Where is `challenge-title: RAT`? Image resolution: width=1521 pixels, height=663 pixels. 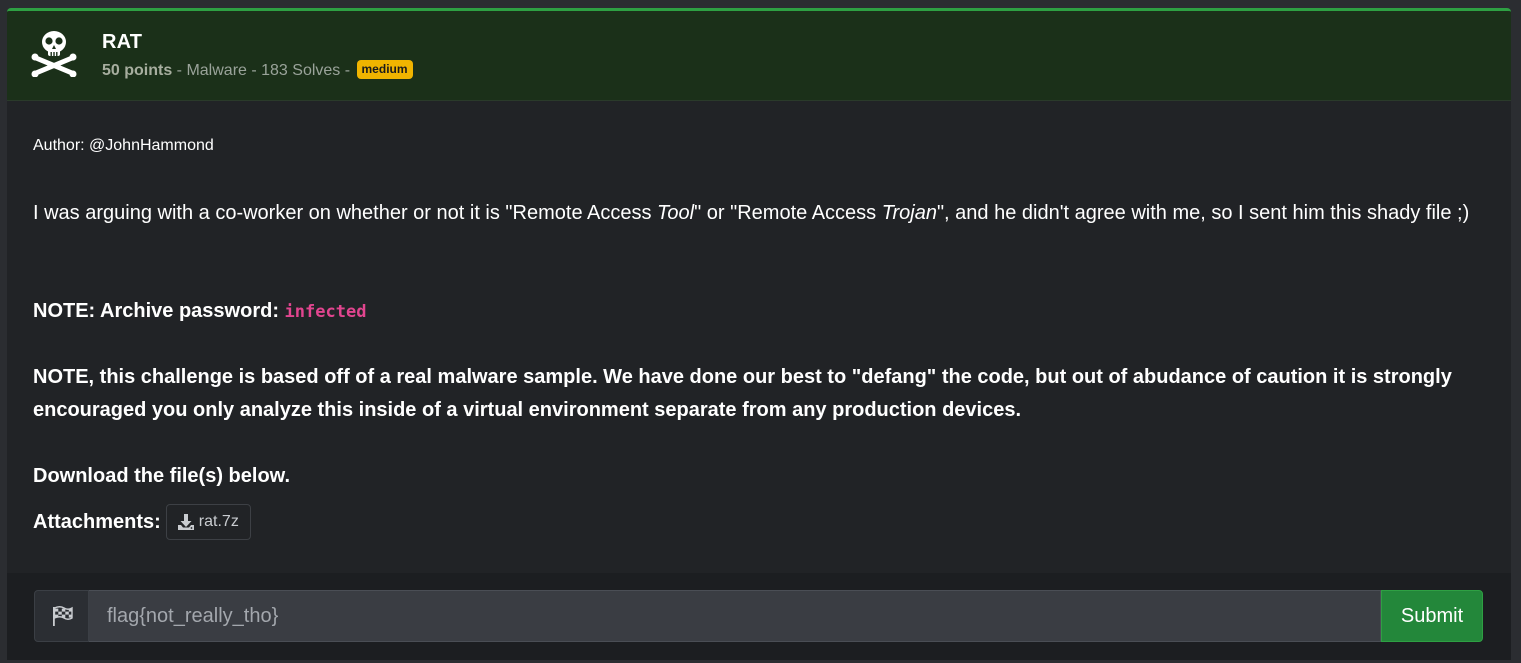
challenge-title: RAT is located at coordinates (122, 42).